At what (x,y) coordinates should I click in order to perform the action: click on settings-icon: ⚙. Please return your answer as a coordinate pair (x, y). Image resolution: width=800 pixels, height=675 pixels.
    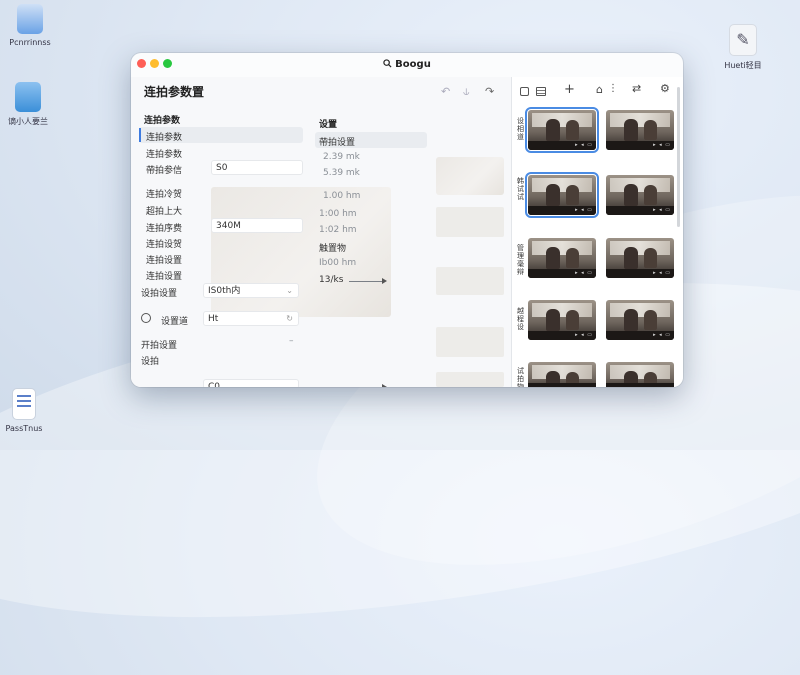
    Looking at the image, I should click on (665, 88).